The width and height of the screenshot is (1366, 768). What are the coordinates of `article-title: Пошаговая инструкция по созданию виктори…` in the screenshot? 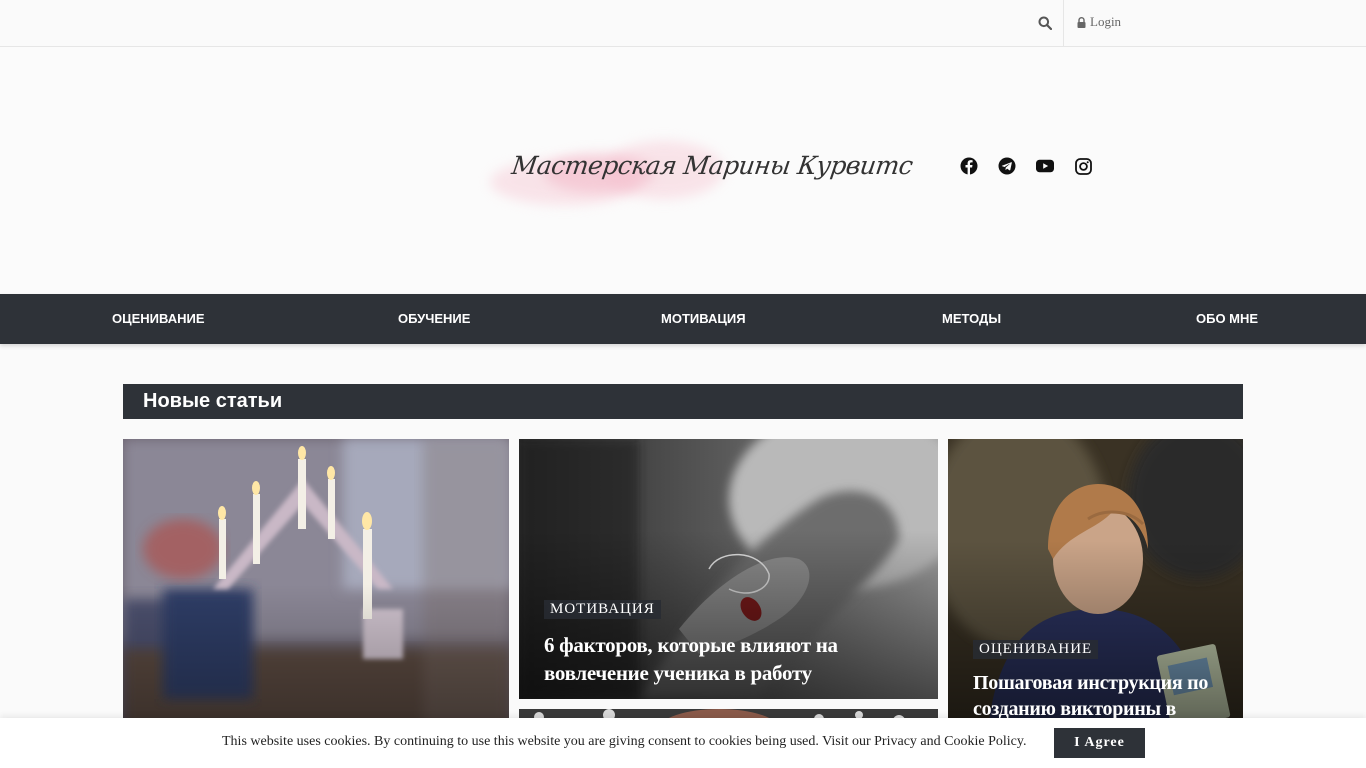 It's located at (1100, 696).